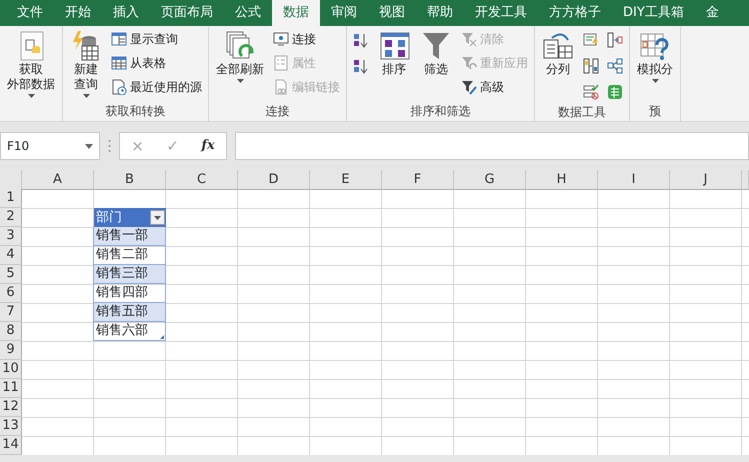  Describe the element at coordinates (11, 236) in the screenshot. I see `row-header: 3` at that location.